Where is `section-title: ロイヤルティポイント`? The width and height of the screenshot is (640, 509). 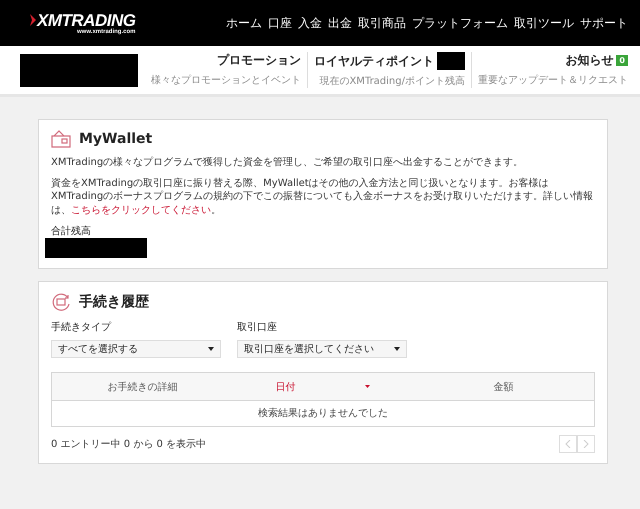
section-title: ロイヤルティポイント is located at coordinates (374, 61).